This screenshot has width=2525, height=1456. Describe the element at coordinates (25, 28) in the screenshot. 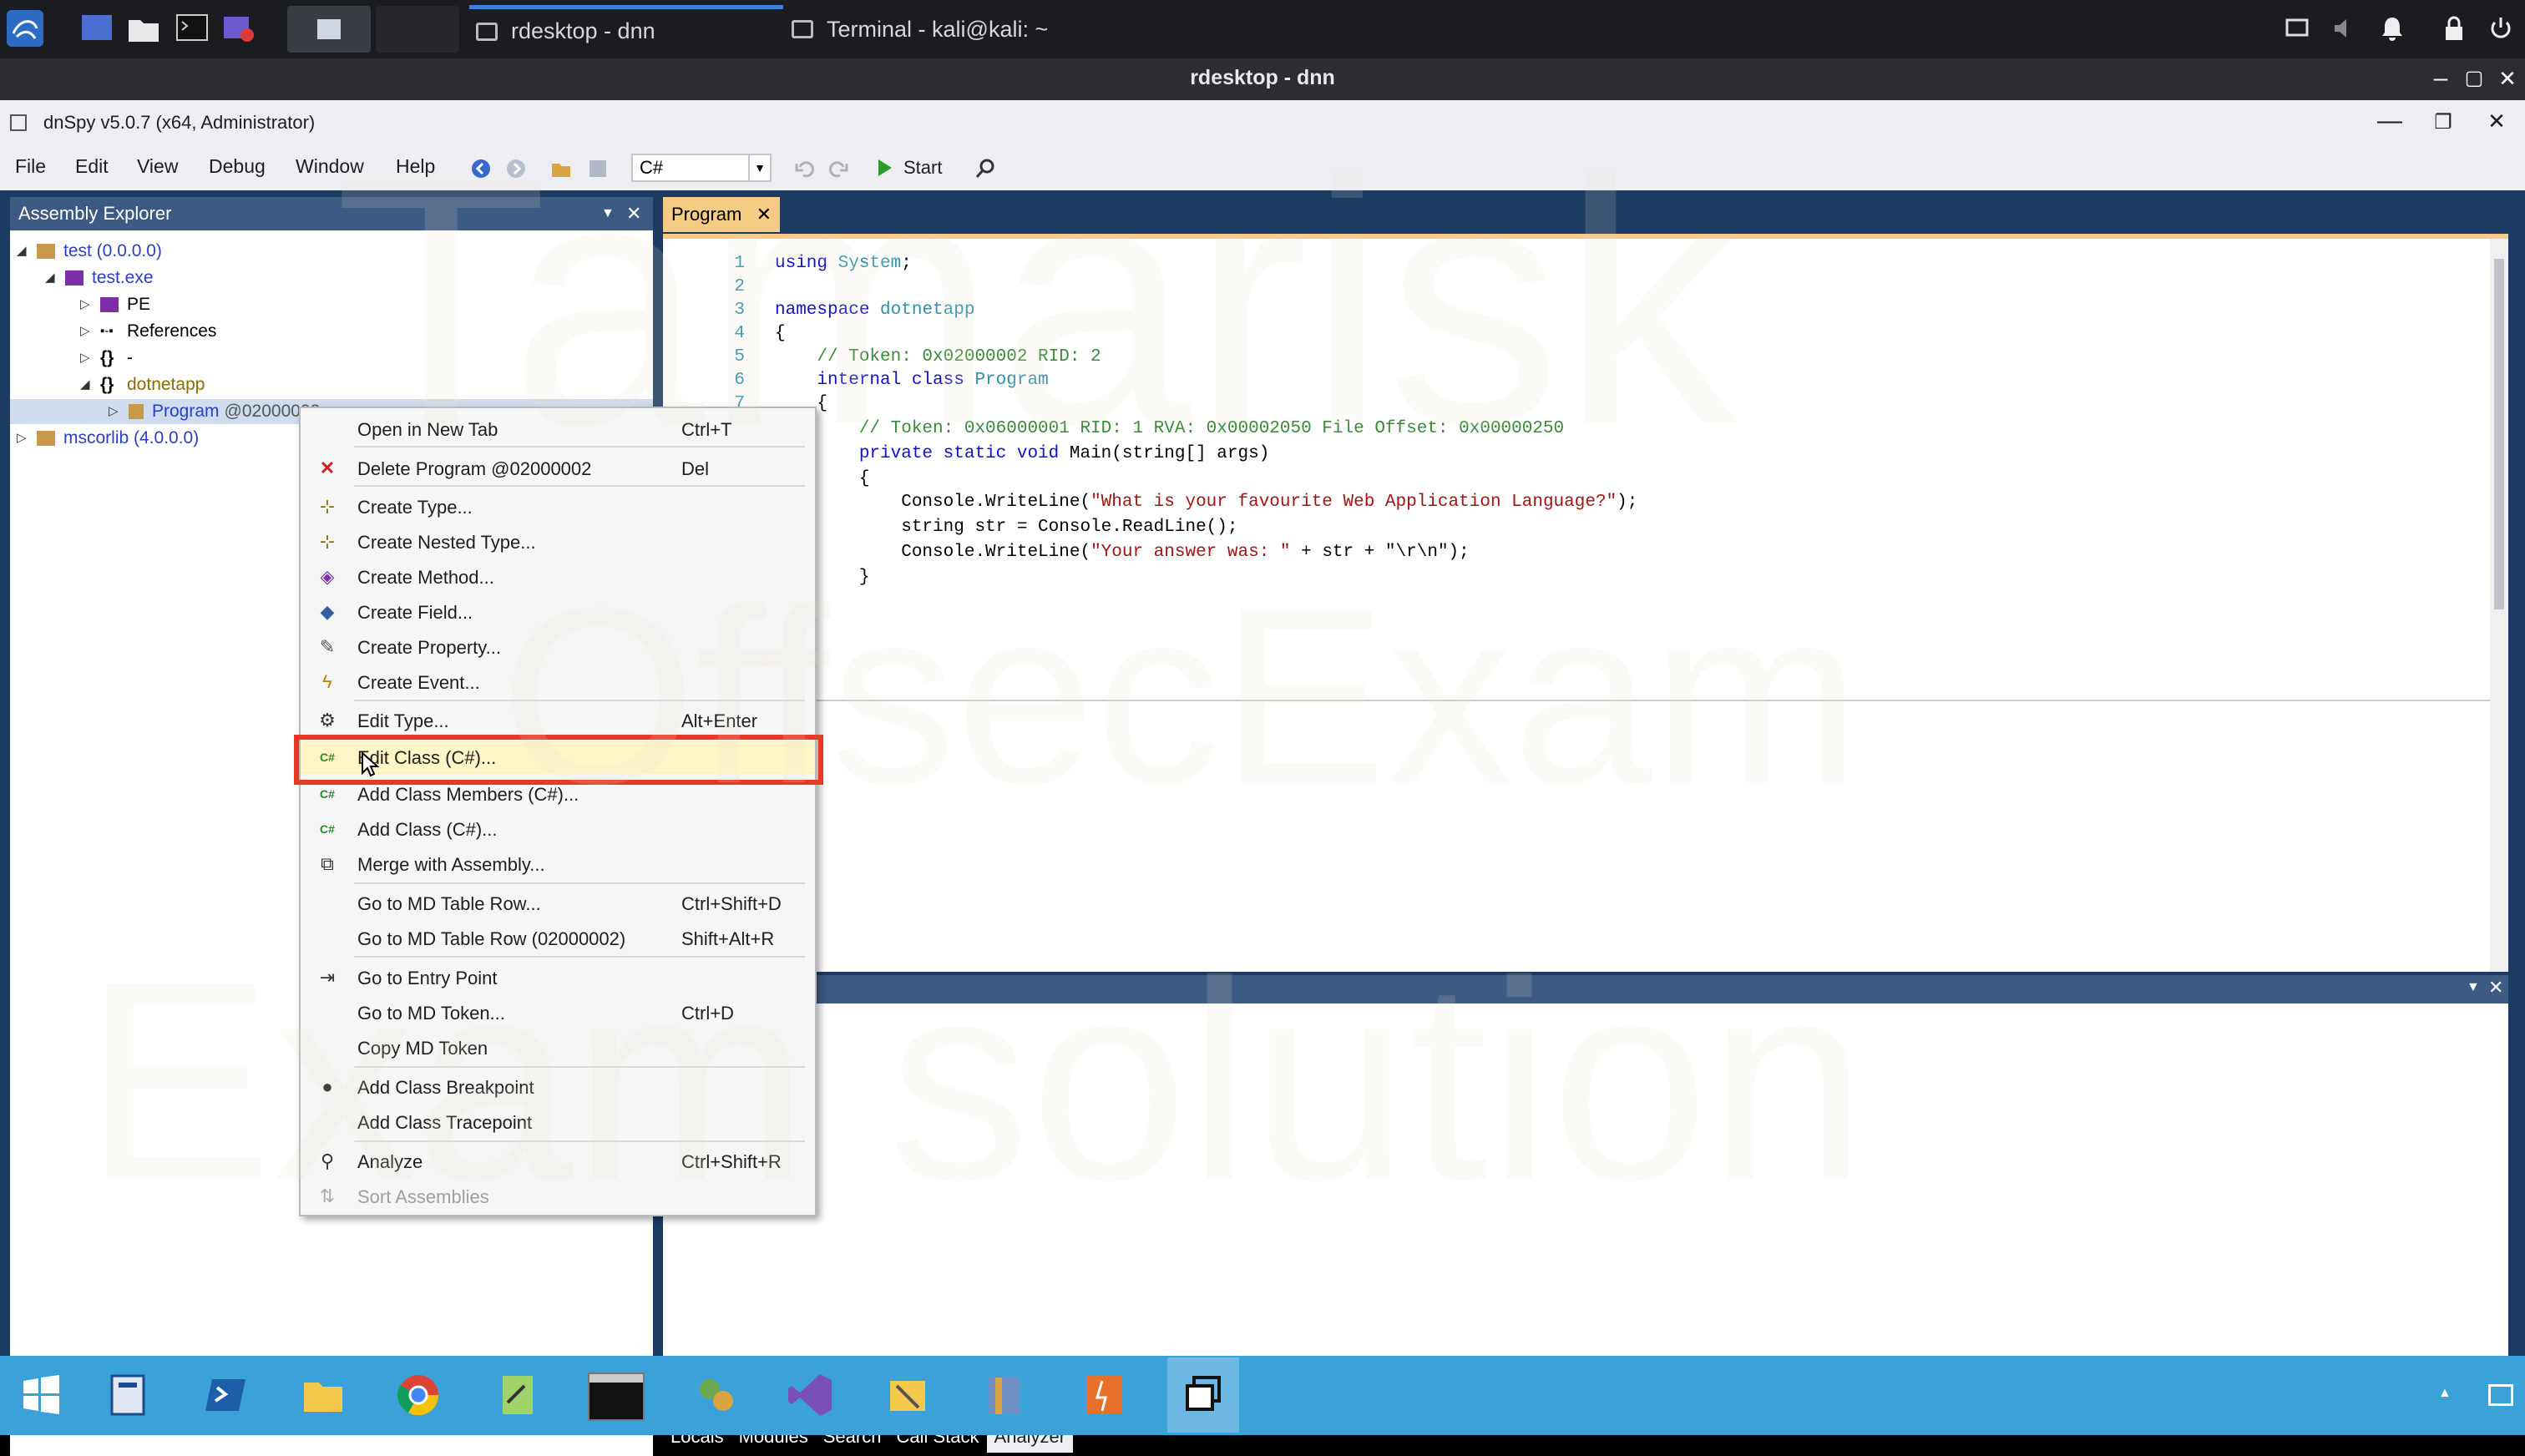

I see `kali-menu-icon` at that location.